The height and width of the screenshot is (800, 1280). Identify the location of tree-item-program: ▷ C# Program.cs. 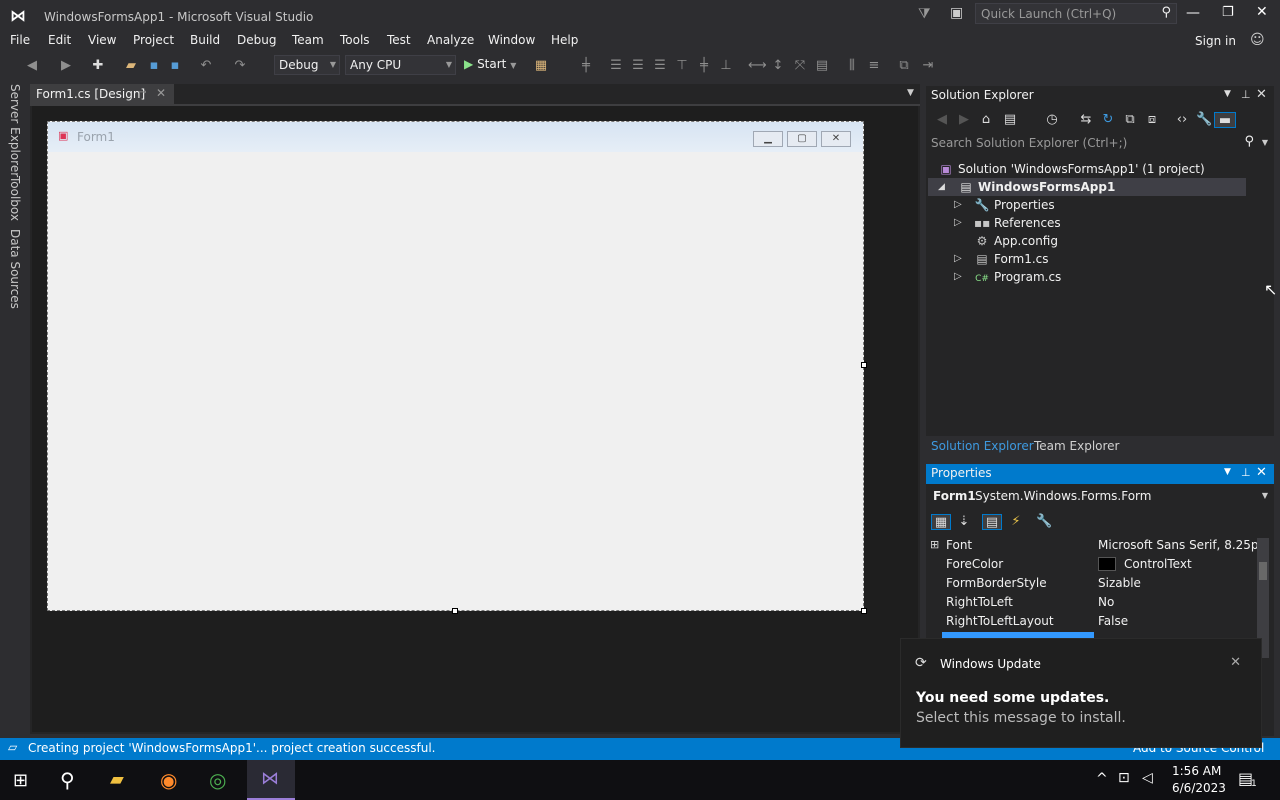
(1007, 277).